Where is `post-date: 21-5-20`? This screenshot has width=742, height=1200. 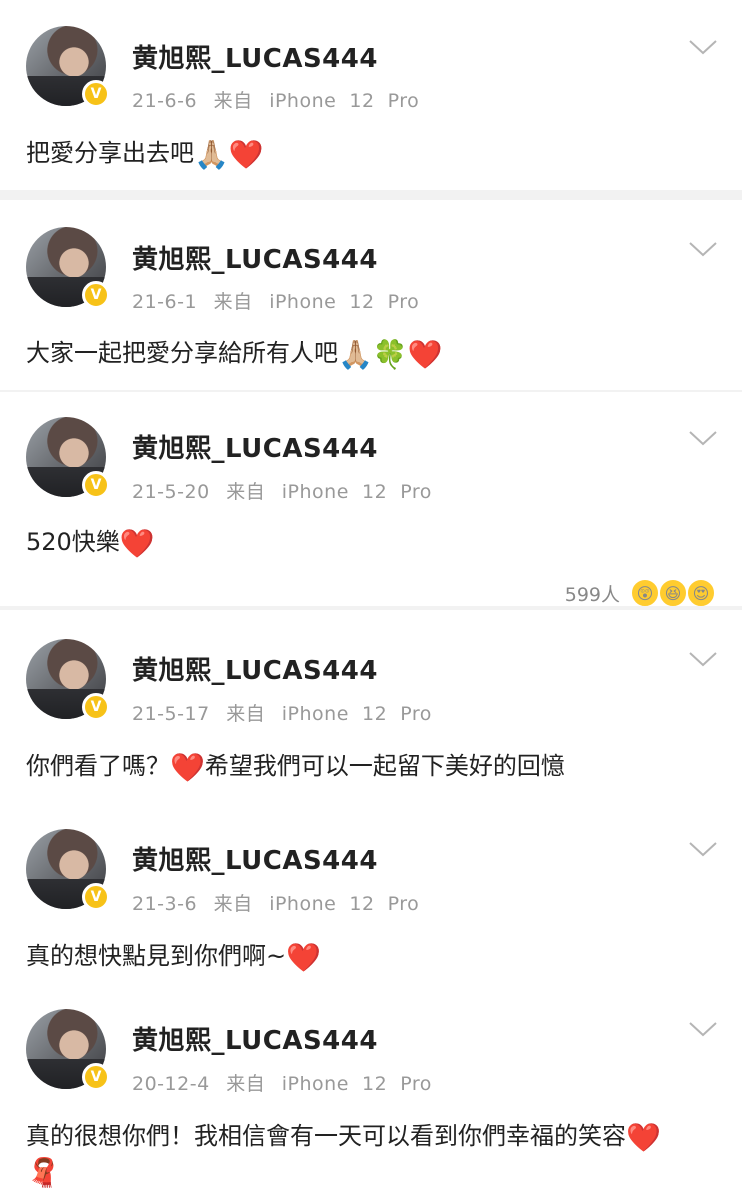
post-date: 21-5-20 is located at coordinates (171, 492).